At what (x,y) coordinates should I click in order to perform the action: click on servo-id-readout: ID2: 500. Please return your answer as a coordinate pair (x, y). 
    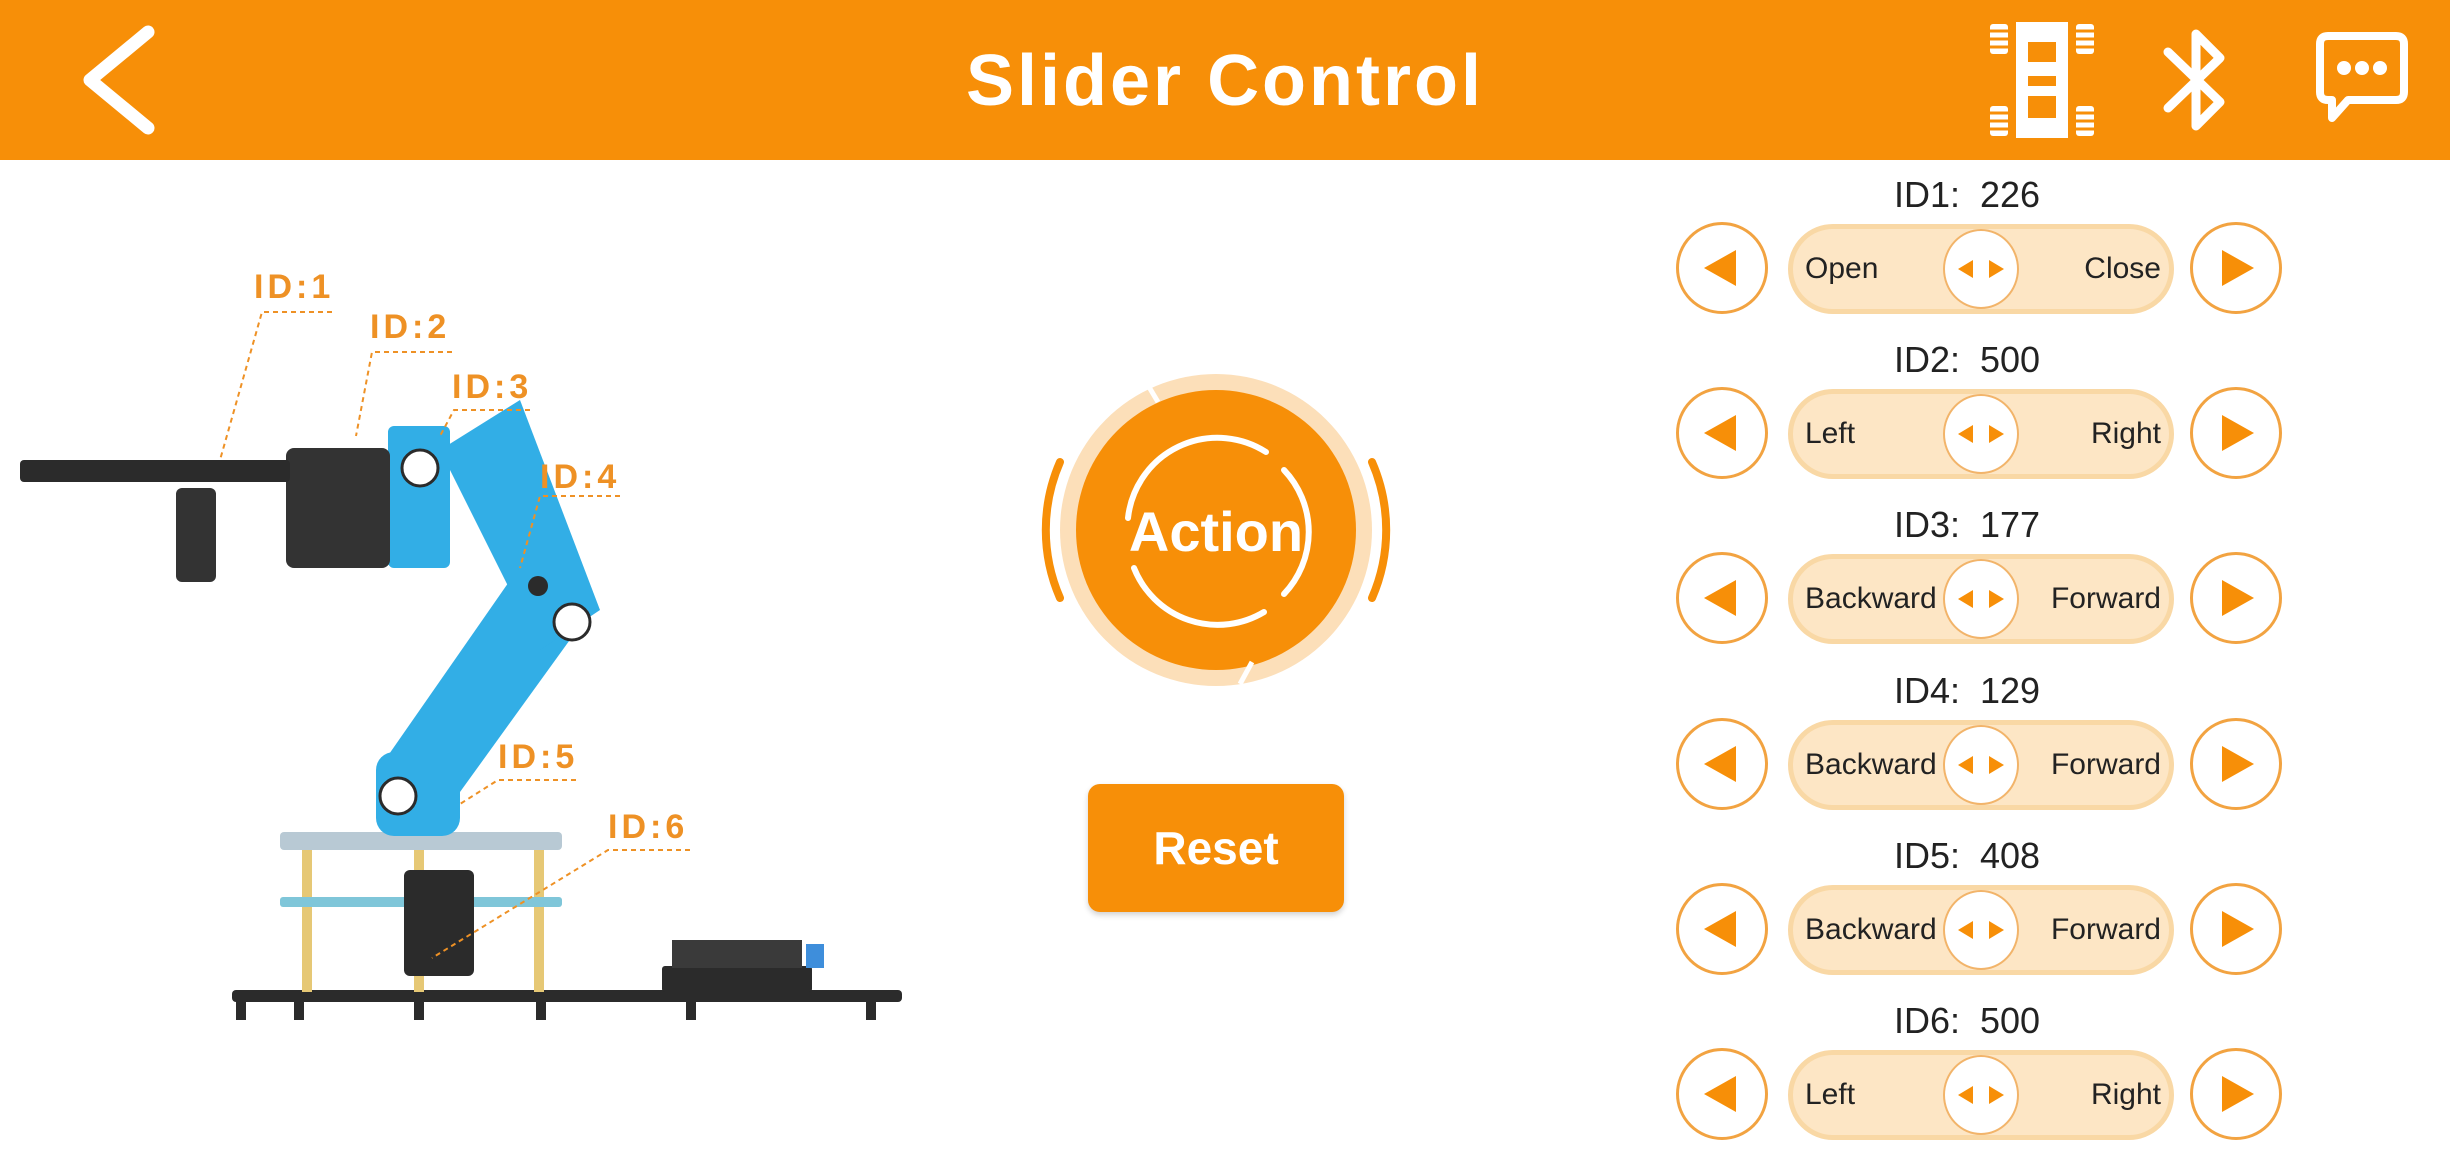
    Looking at the image, I should click on (2044, 360).